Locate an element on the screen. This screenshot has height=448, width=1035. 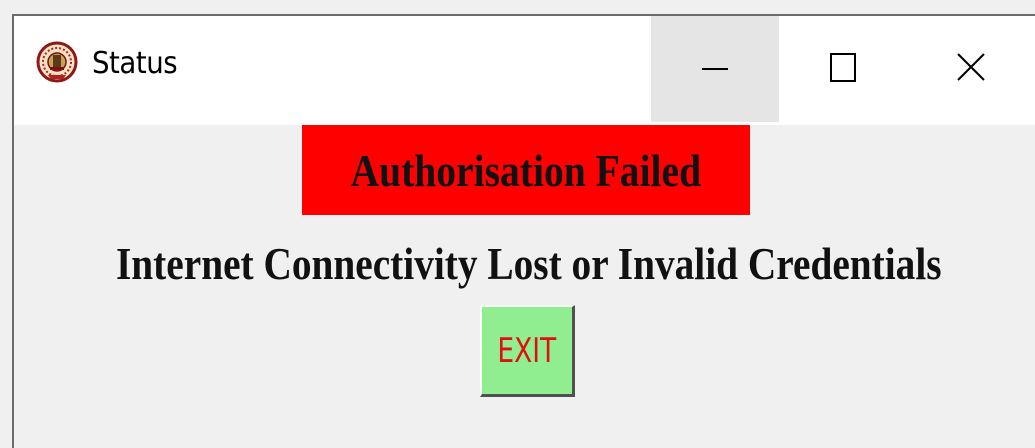
minimize-button is located at coordinates (715, 69).